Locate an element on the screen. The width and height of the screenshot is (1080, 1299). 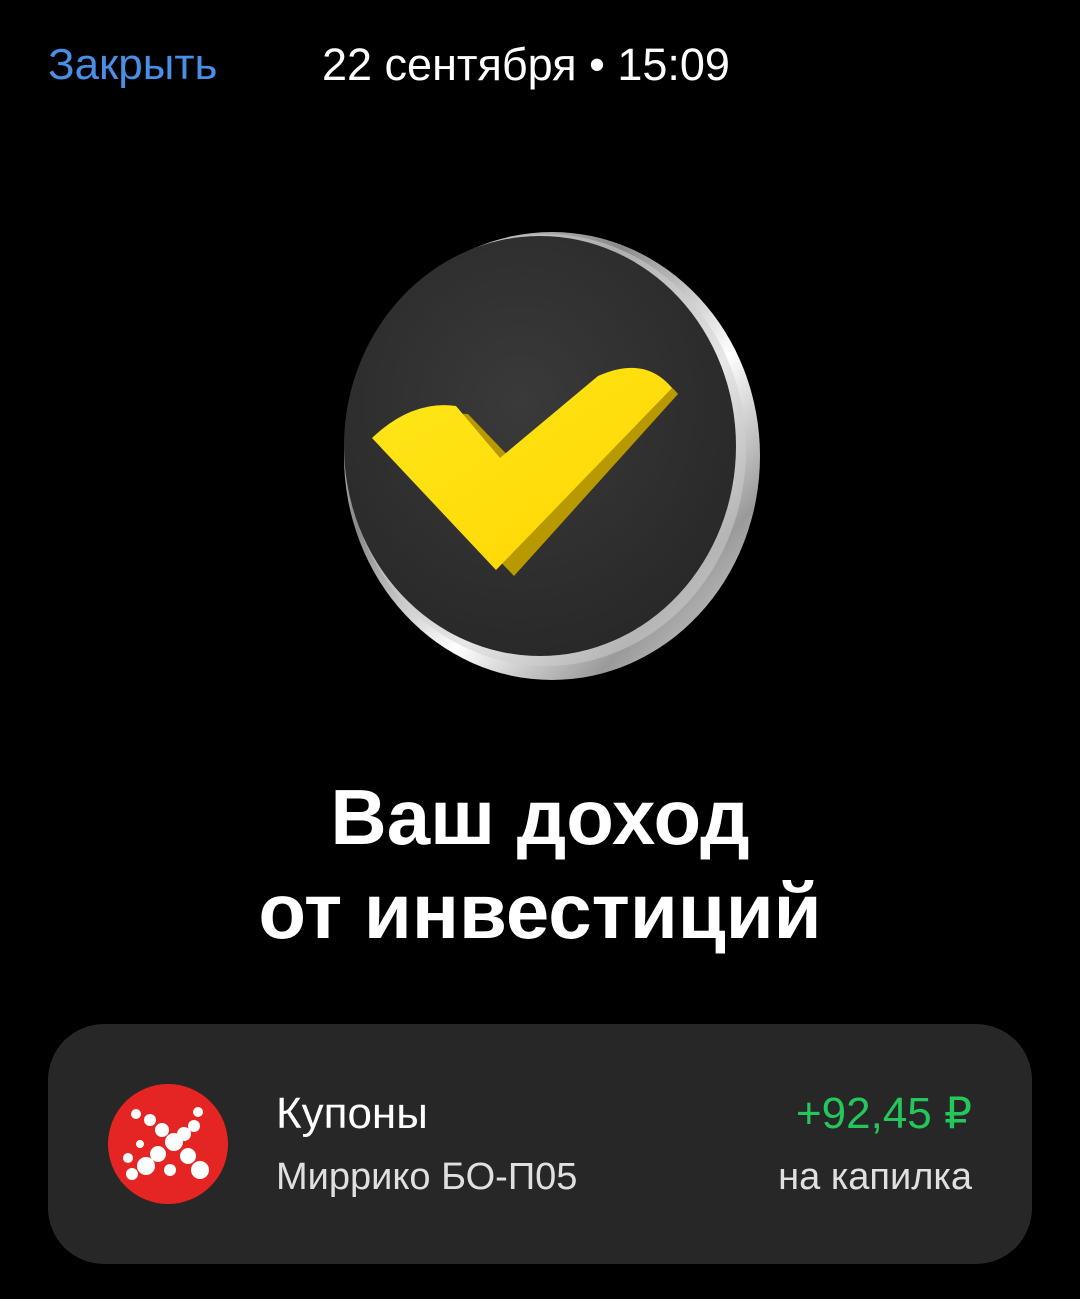
headline: Ваш доход от инвестиций is located at coordinates (540, 864).